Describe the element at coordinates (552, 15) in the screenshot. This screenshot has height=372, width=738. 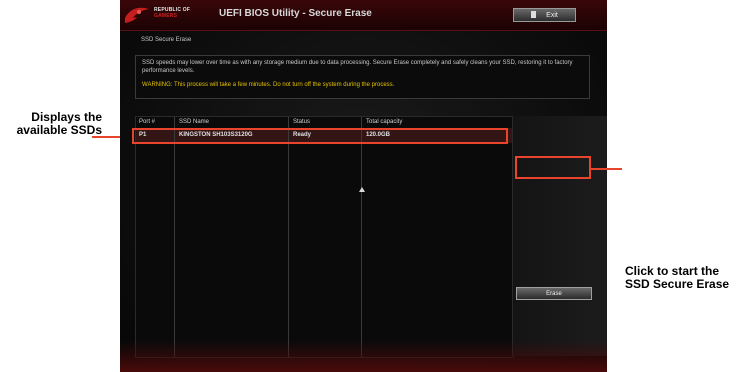
I see `exit-label: Exit` at that location.